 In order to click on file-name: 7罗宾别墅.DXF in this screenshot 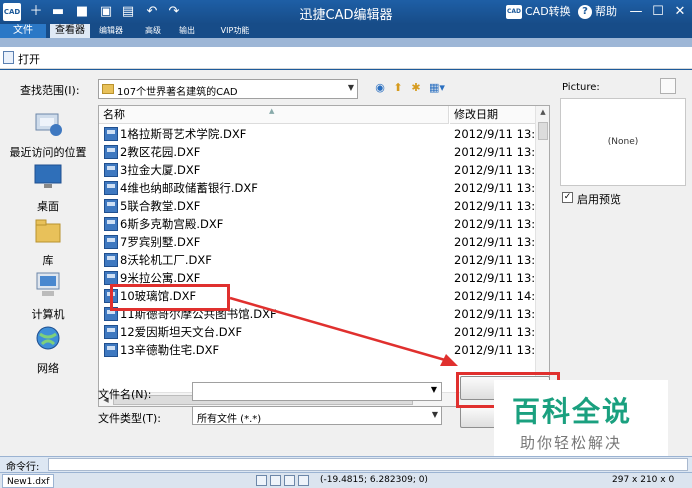, I will do `click(160, 242)`.